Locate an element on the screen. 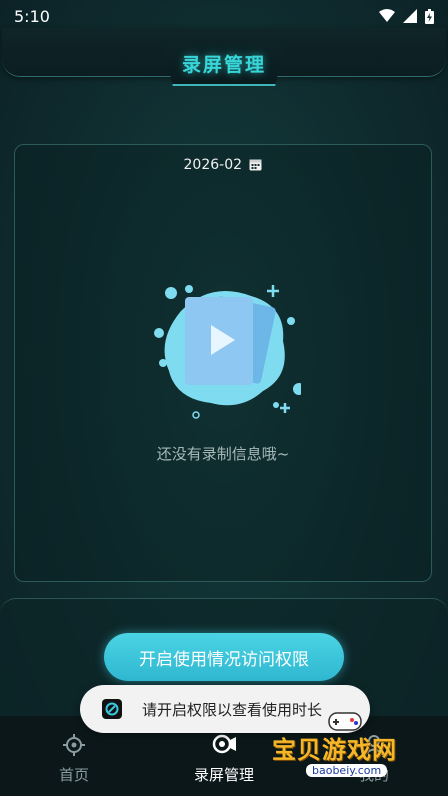 The height and width of the screenshot is (796, 448). status-icons is located at coordinates (406, 16).